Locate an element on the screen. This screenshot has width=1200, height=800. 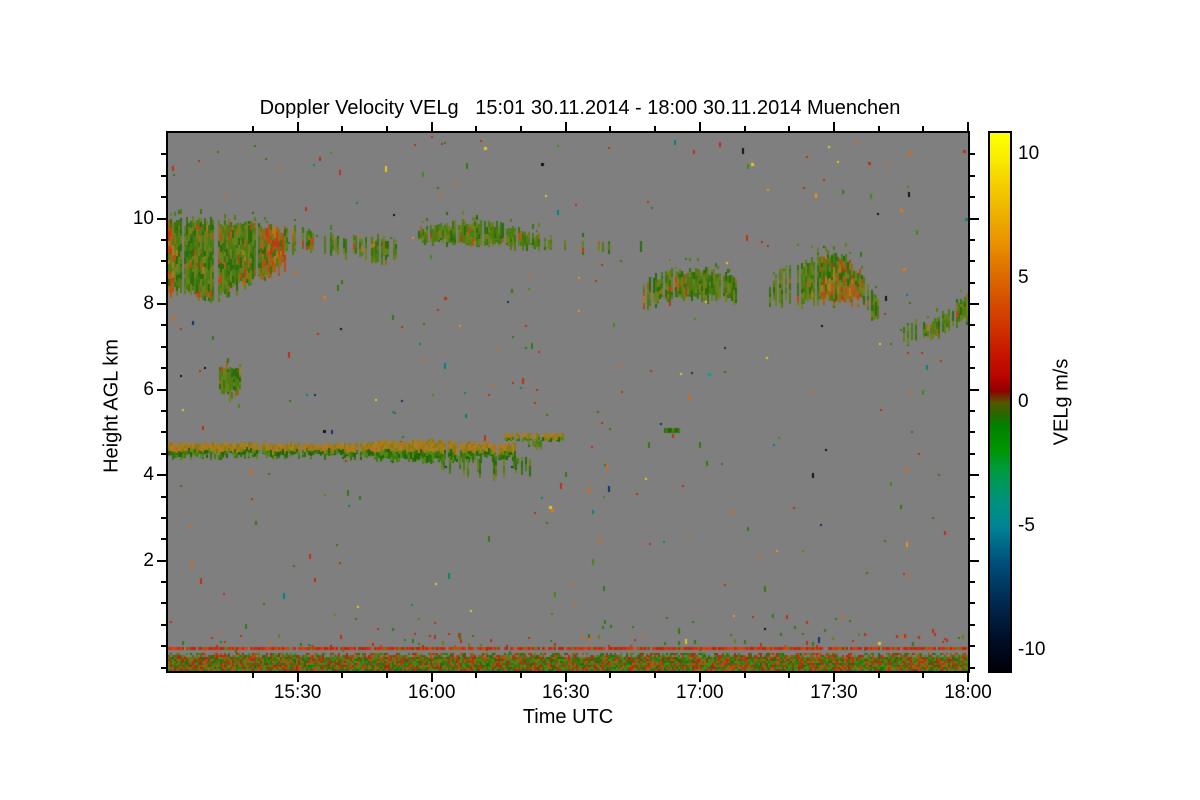
x-tick-label: 16:00 is located at coordinates (431, 692).